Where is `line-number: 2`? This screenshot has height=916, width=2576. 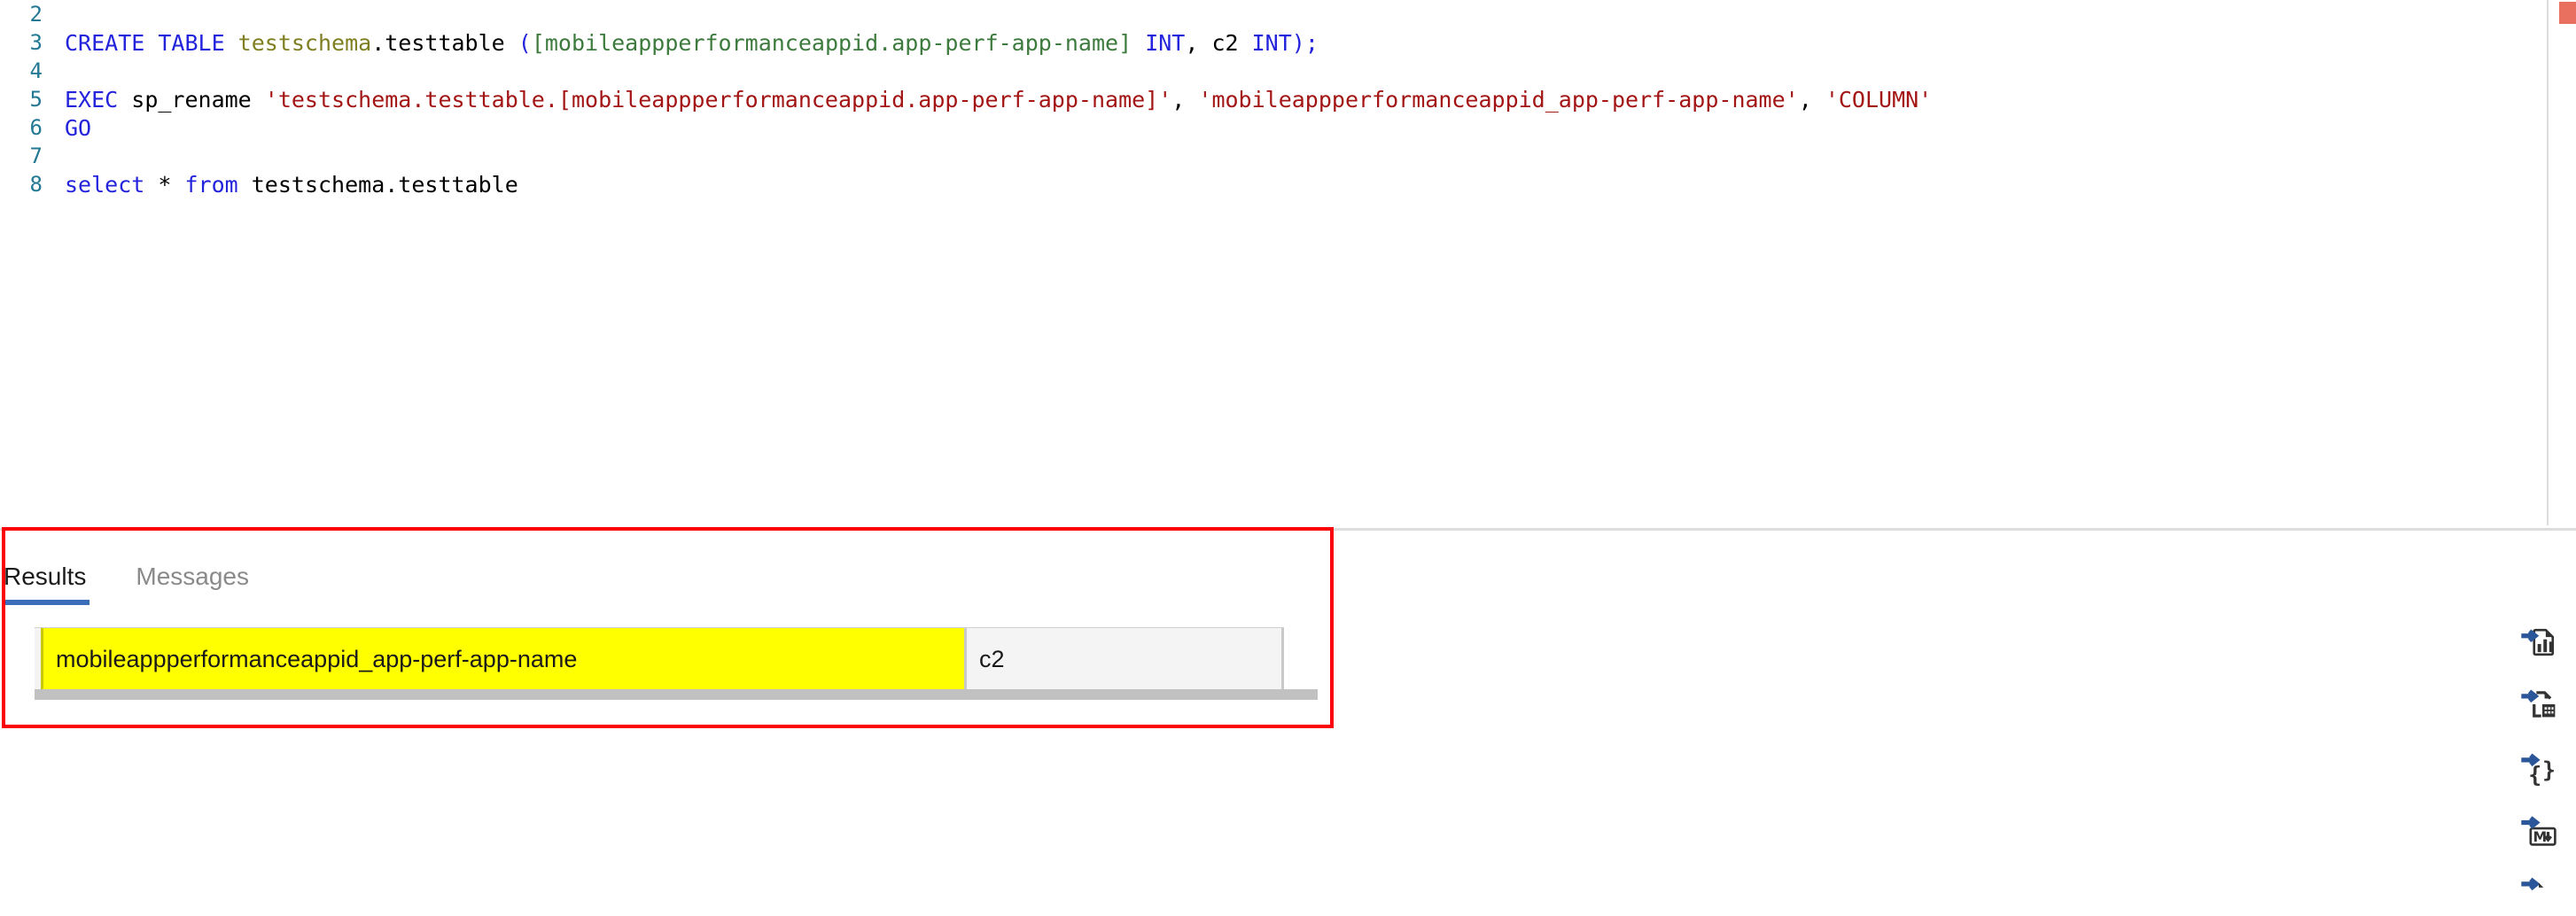
line-number: 2 is located at coordinates (36, 14).